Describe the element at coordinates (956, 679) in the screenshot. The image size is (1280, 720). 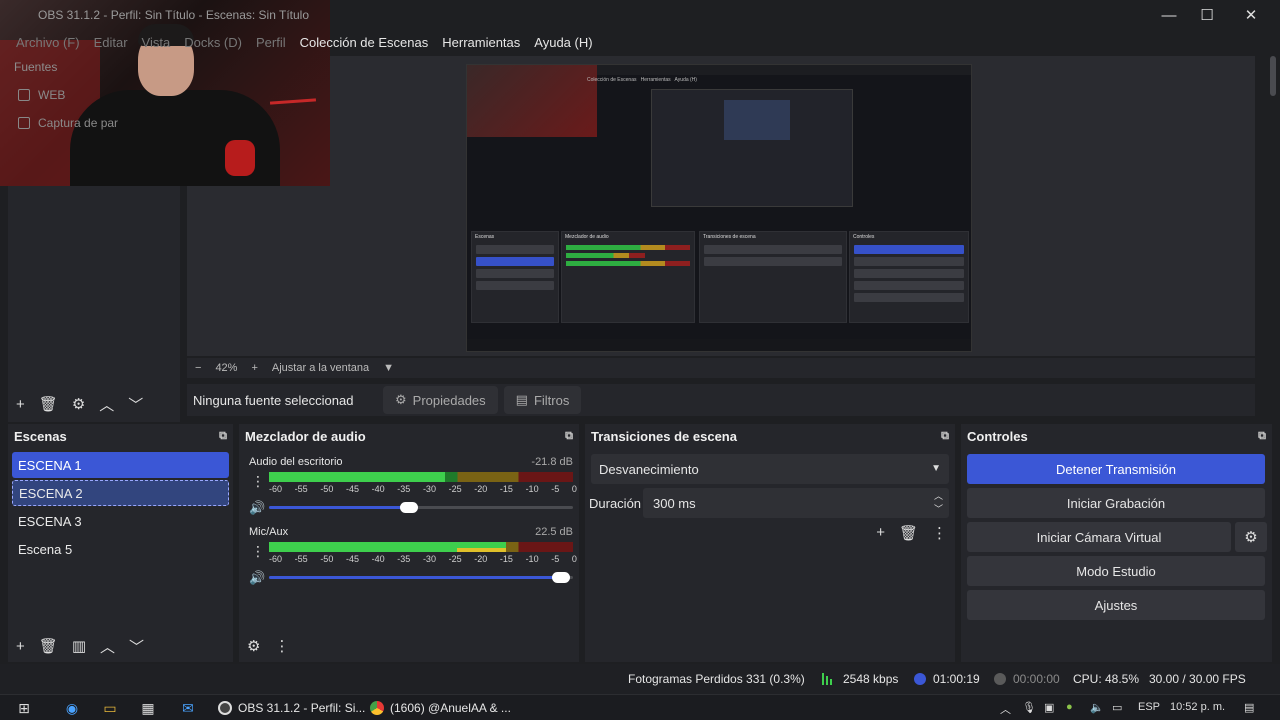
I see `stream-time: 01:00:19` at that location.